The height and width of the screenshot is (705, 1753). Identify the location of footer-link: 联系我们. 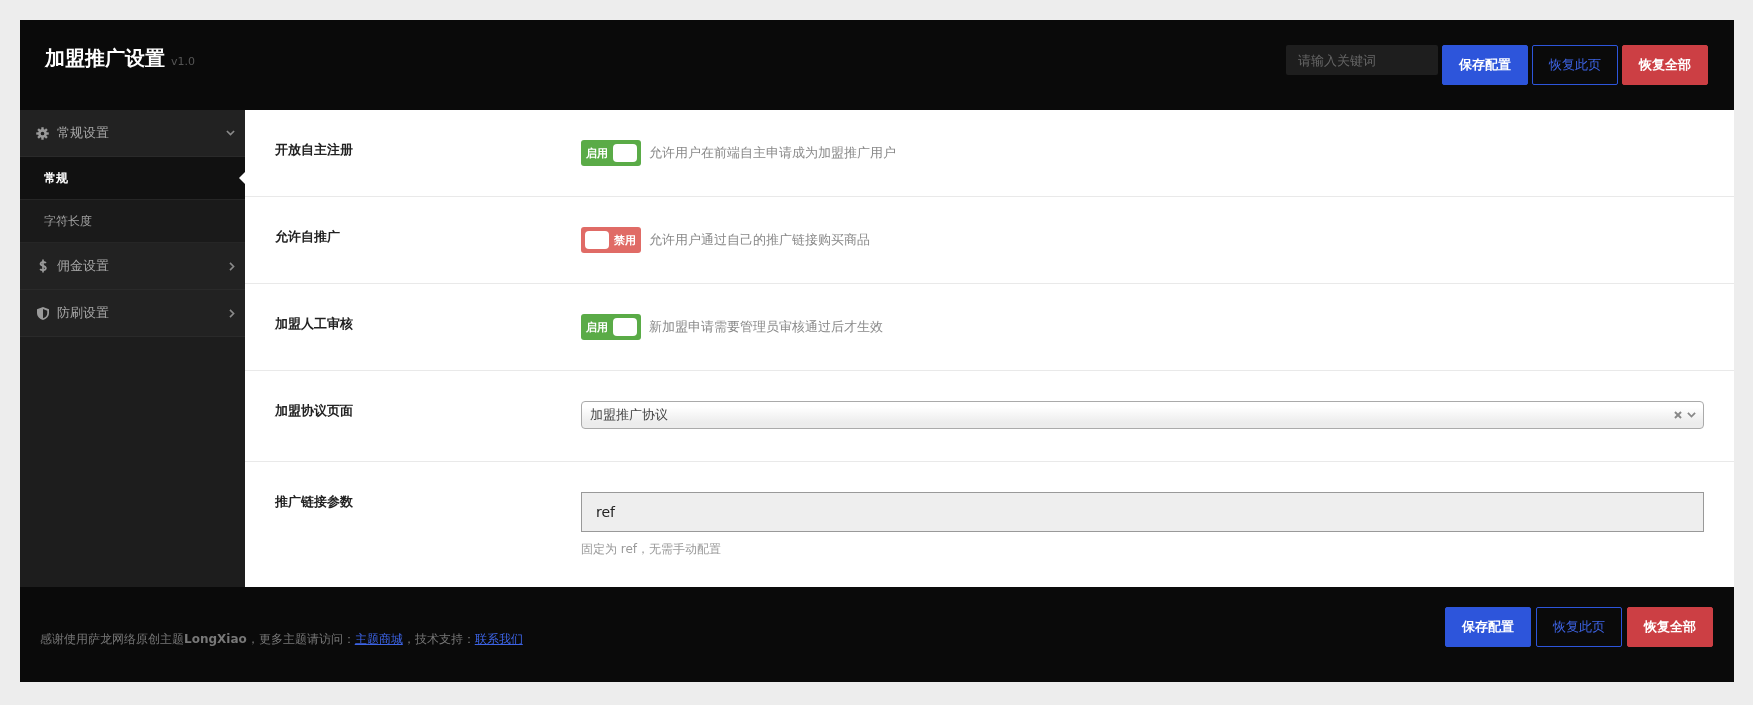
(498, 639).